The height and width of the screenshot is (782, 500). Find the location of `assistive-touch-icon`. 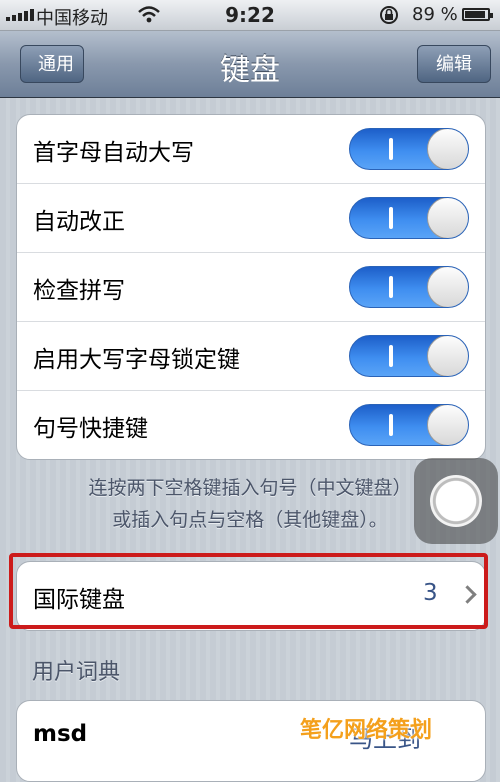

assistive-touch-icon is located at coordinates (456, 501).